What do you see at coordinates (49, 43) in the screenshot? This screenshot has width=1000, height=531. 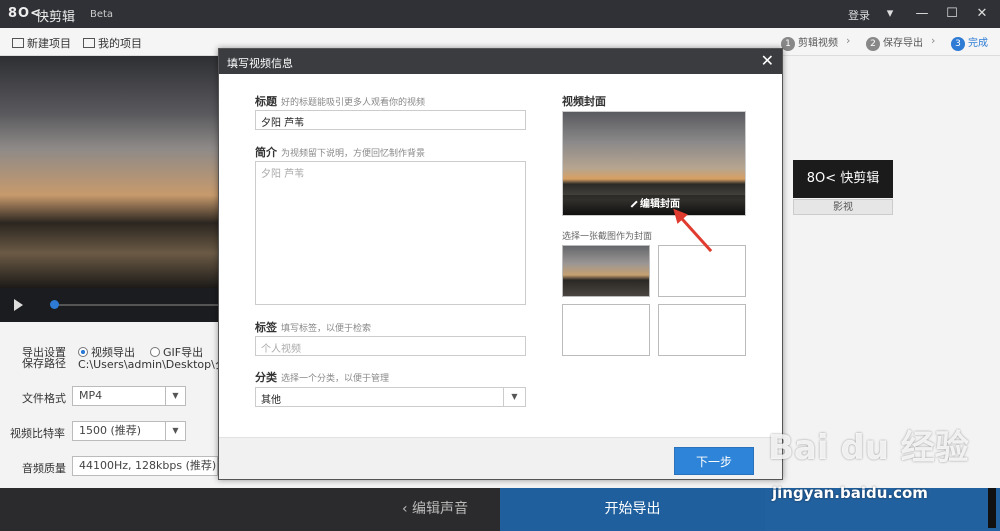 I see `new-project-label: 新建项目` at bounding box center [49, 43].